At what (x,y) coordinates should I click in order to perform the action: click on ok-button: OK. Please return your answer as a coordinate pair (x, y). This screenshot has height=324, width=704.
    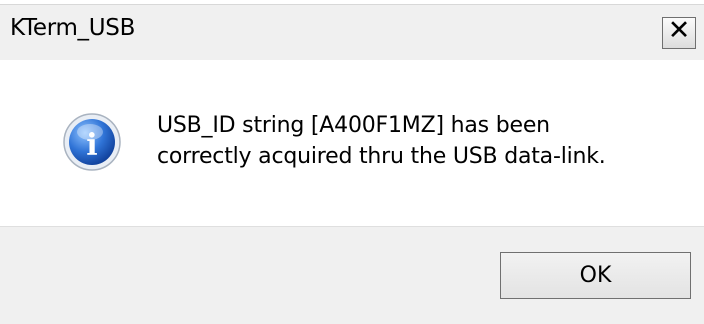
    Looking at the image, I should click on (595, 275).